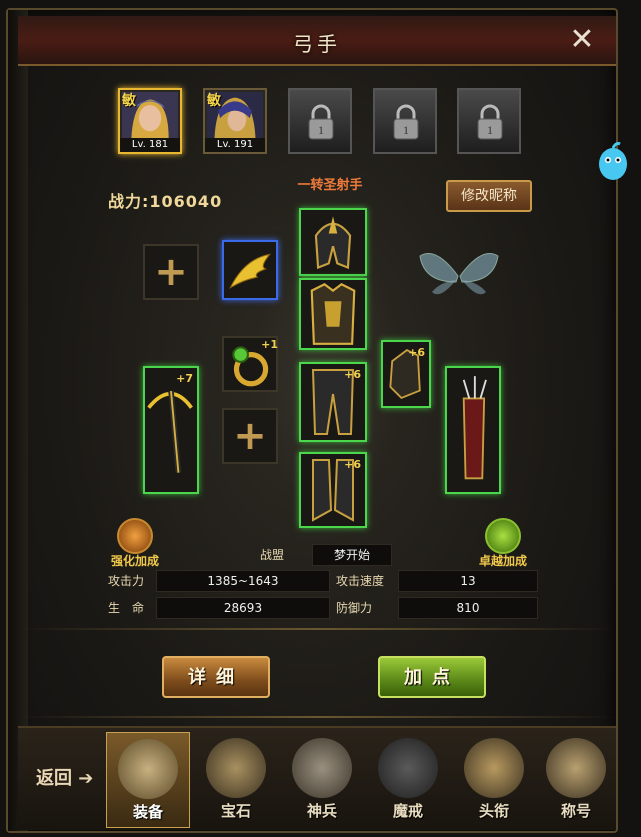 This screenshot has height=837, width=641. I want to click on tab-rank-title: 头衔, so click(494, 780).